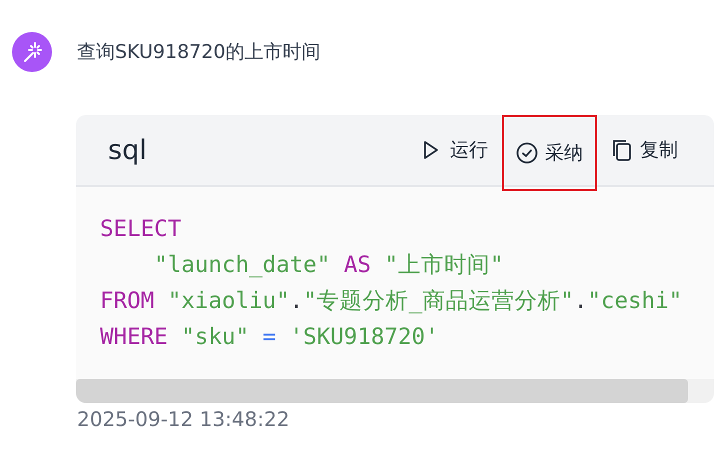  What do you see at coordinates (622, 150) in the screenshot?
I see `copy-icon` at bounding box center [622, 150].